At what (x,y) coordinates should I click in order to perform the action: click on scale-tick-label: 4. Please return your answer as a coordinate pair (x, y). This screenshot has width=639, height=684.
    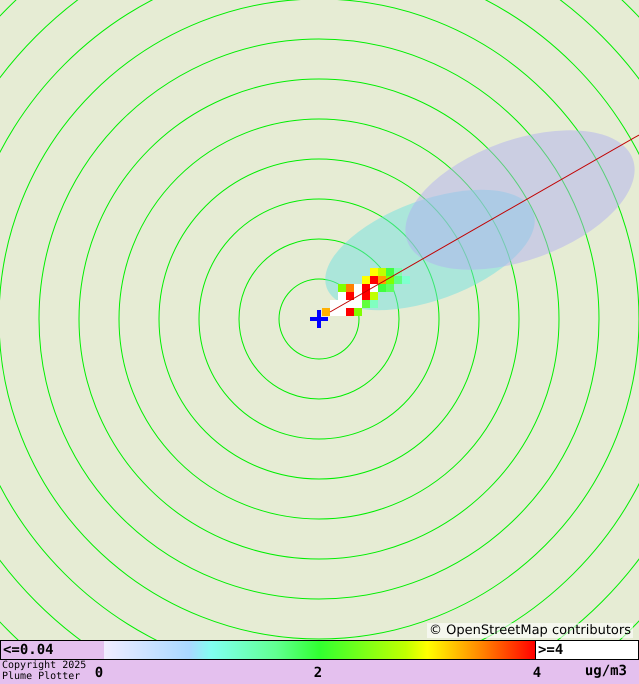
    Looking at the image, I should click on (537, 673).